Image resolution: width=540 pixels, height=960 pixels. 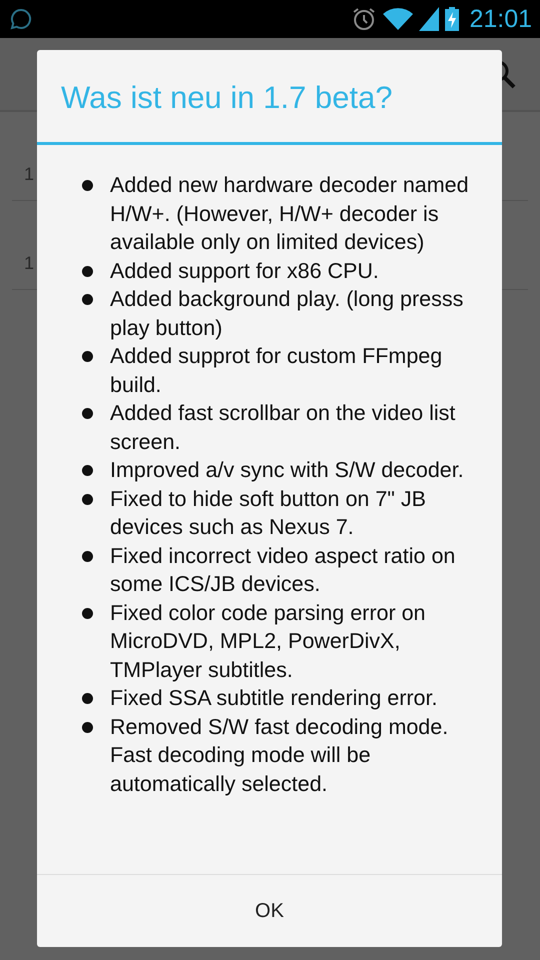 I want to click on chat-bubble-icon, so click(x=21, y=19).